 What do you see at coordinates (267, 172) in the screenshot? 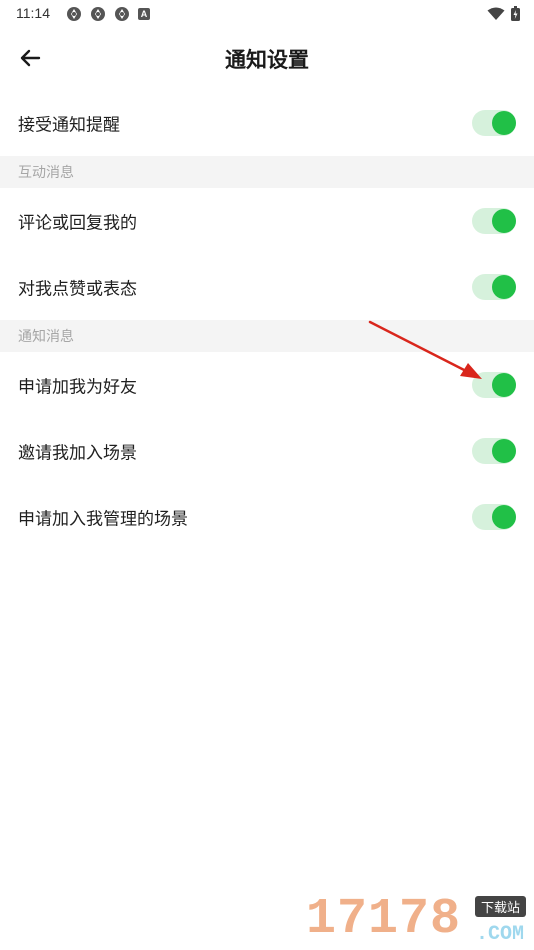
I see `section-header-interaction: 互动消息` at bounding box center [267, 172].